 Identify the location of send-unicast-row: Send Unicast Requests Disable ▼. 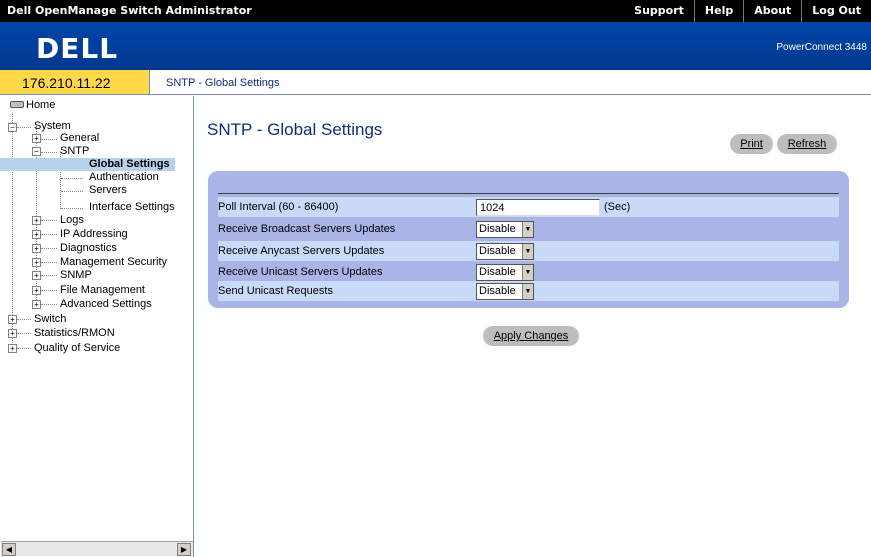
(528, 291).